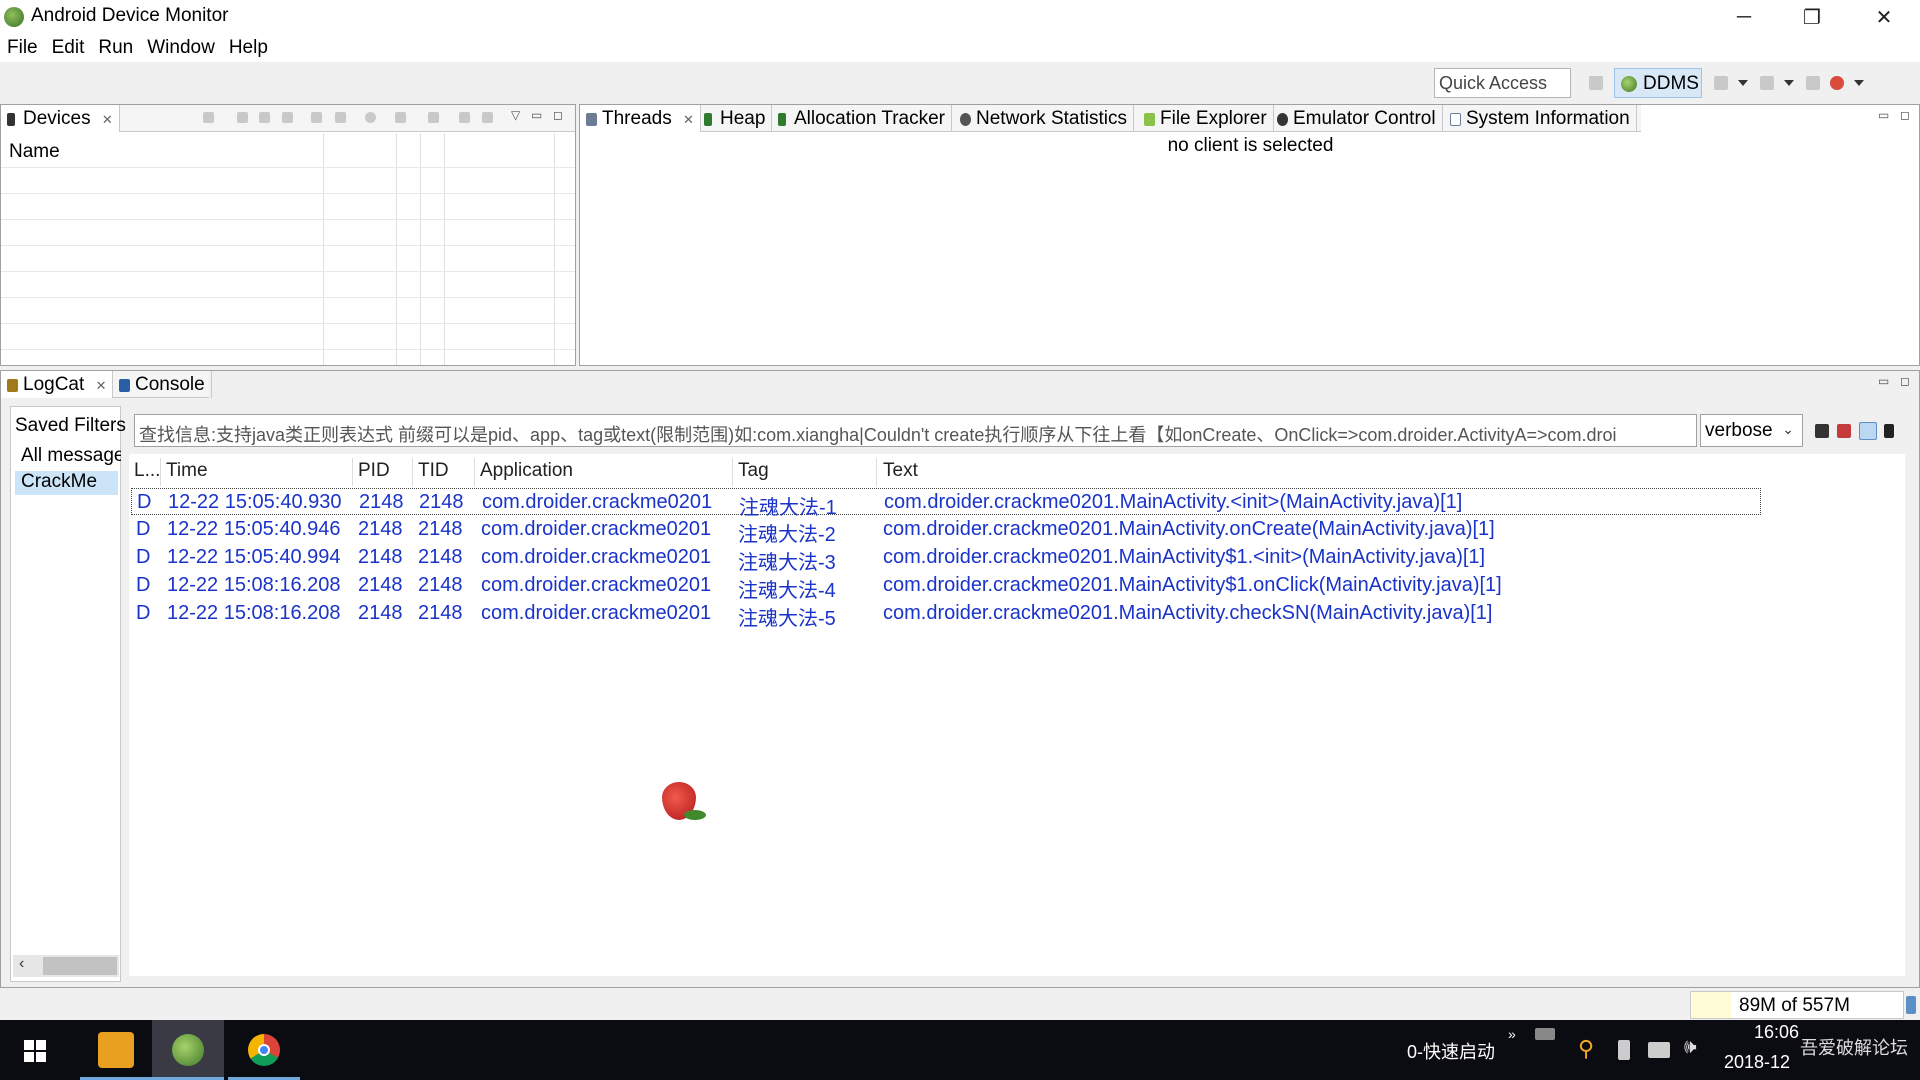 This screenshot has width=1920, height=1080. I want to click on opengl-trace-icon, so click(487, 117).